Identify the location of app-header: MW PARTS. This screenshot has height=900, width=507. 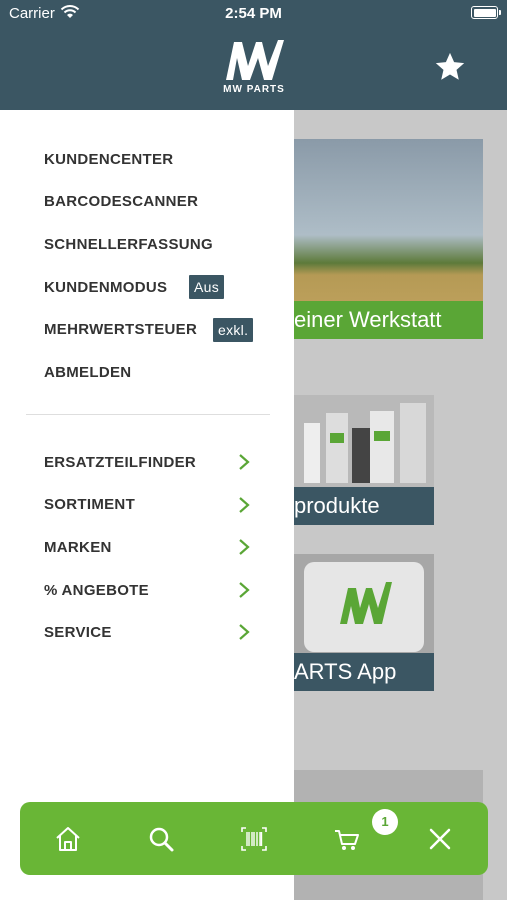
(253, 68).